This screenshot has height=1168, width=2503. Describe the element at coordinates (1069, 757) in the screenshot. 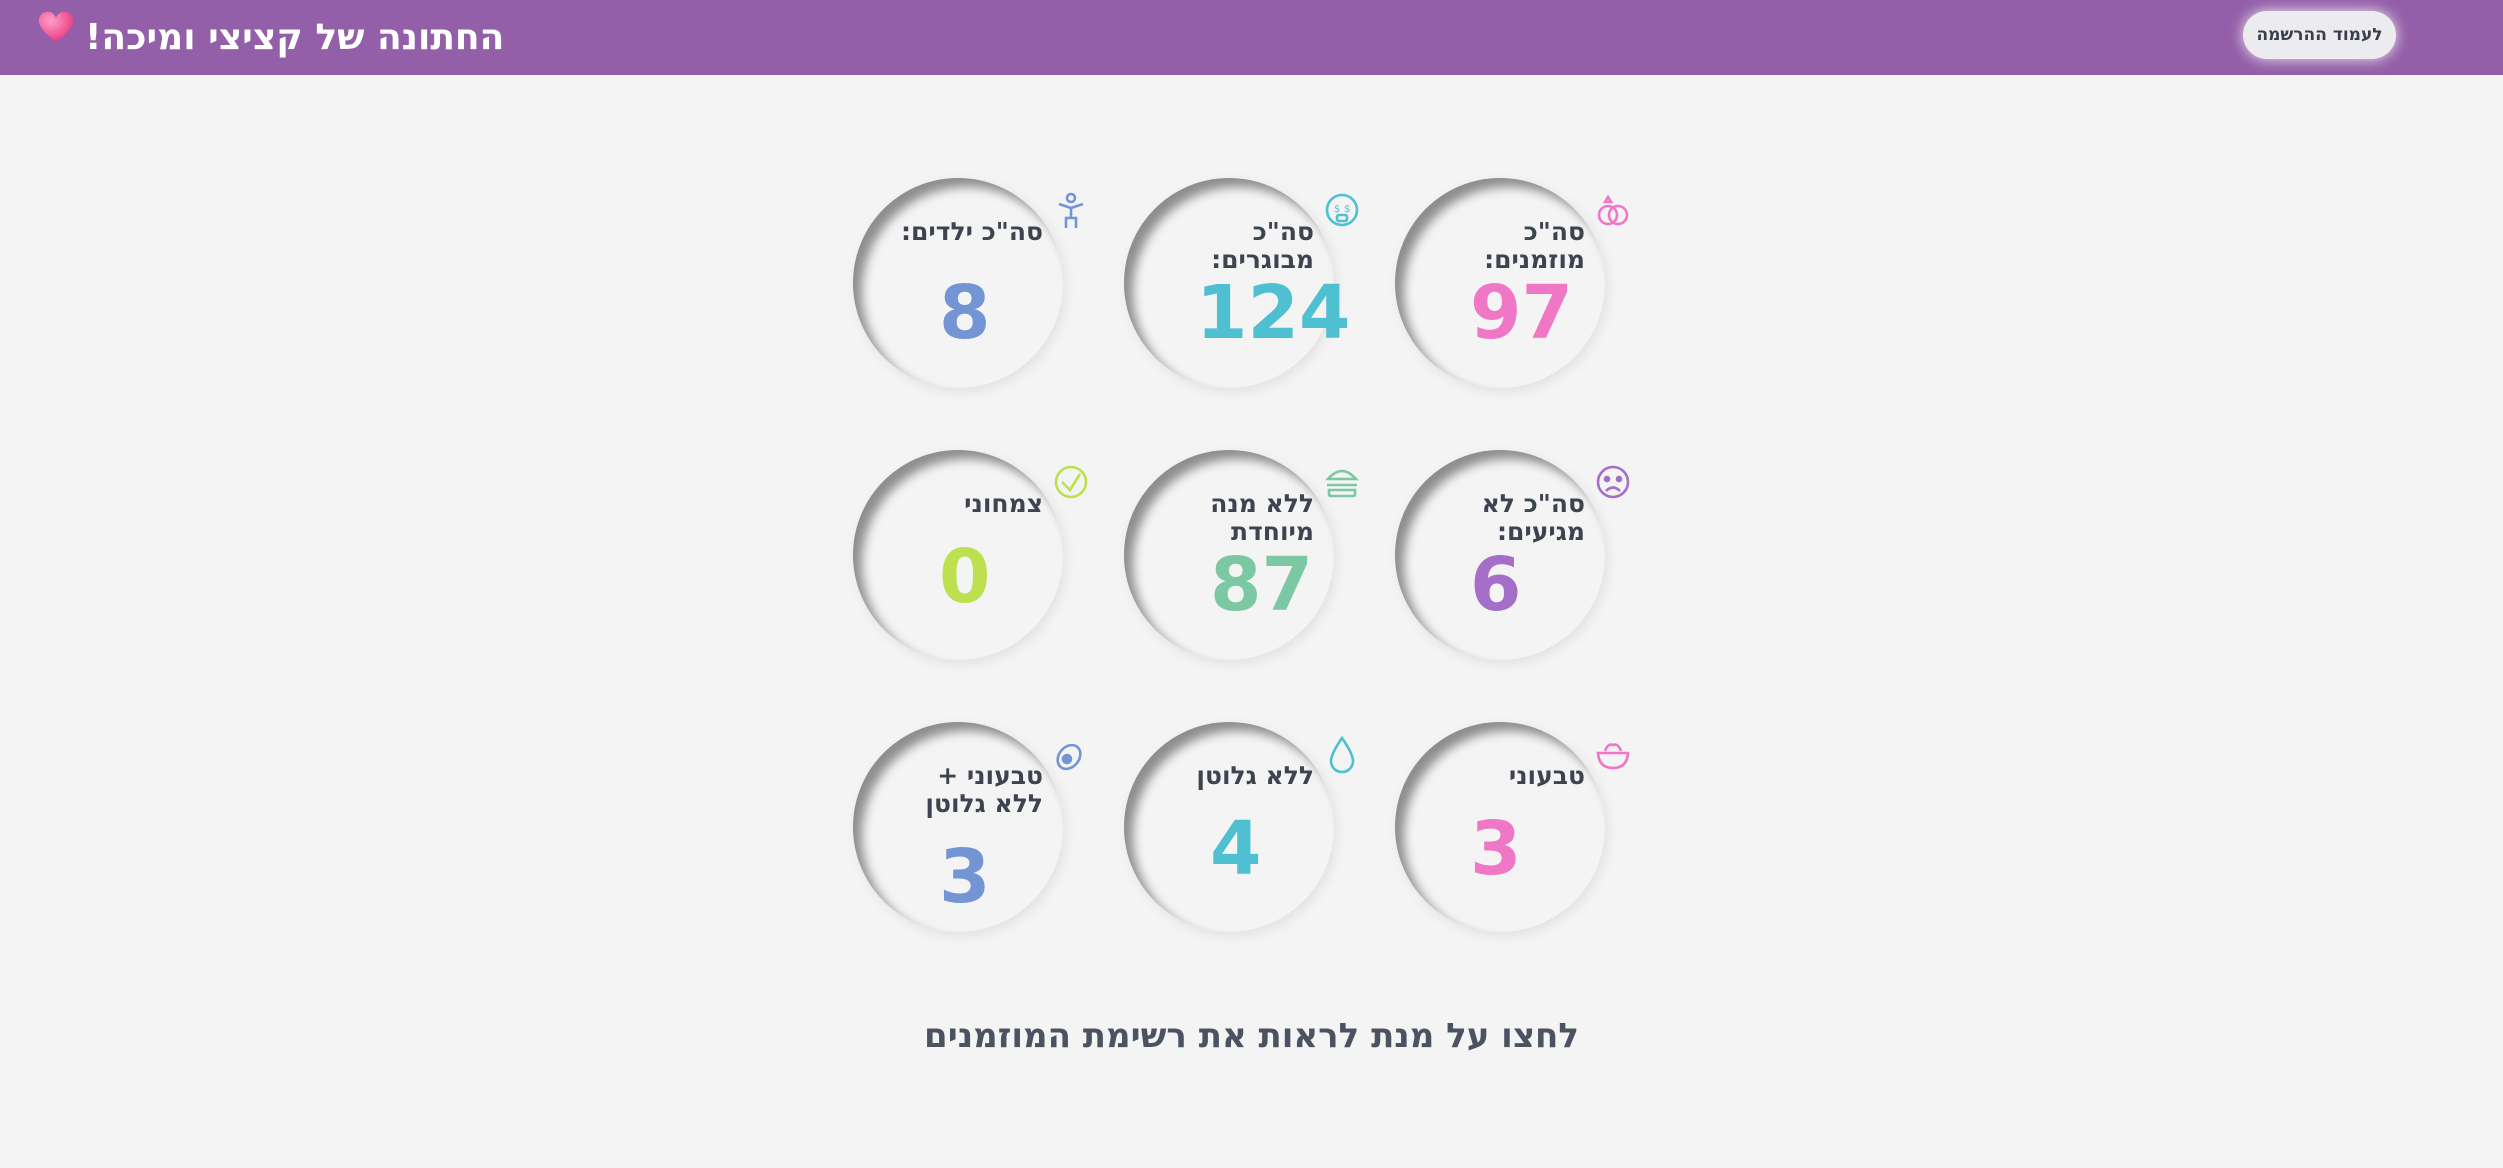

I see `avocado-icon` at that location.